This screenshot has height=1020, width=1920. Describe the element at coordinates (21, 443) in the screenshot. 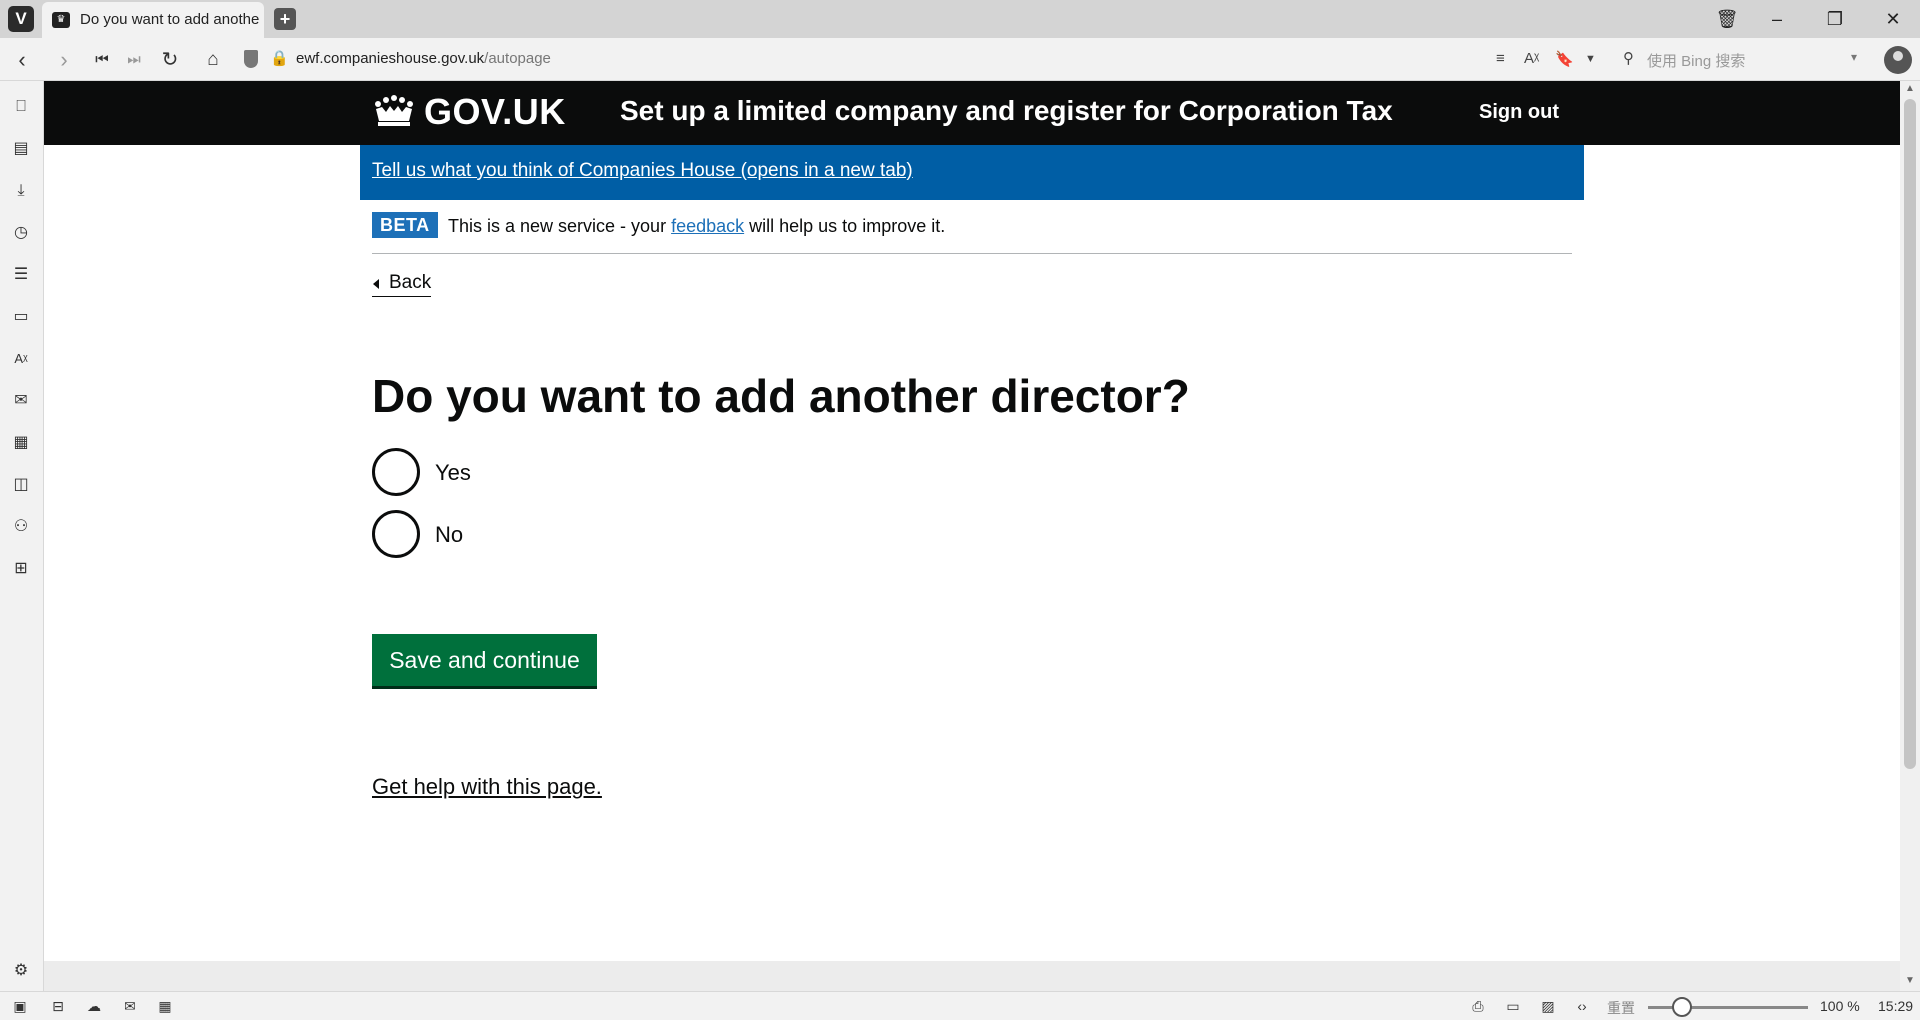

I see `calendar-icon: ▦` at that location.